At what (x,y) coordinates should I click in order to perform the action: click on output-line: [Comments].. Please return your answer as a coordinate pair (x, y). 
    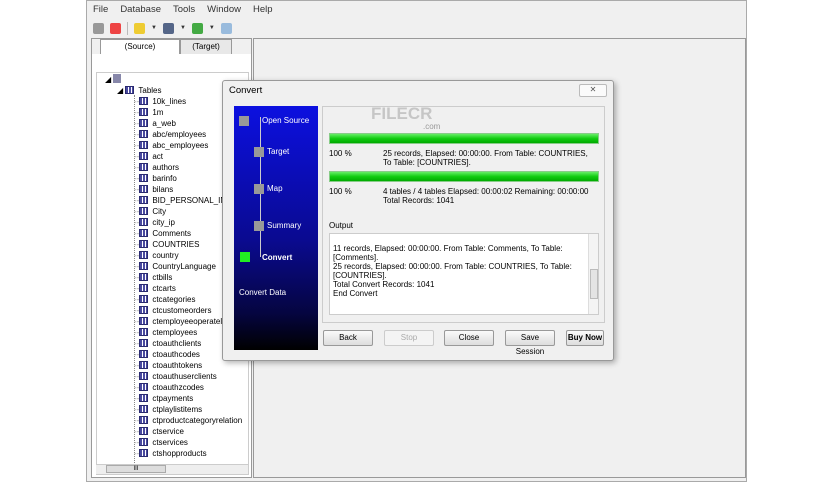
    Looking at the image, I should click on (356, 257).